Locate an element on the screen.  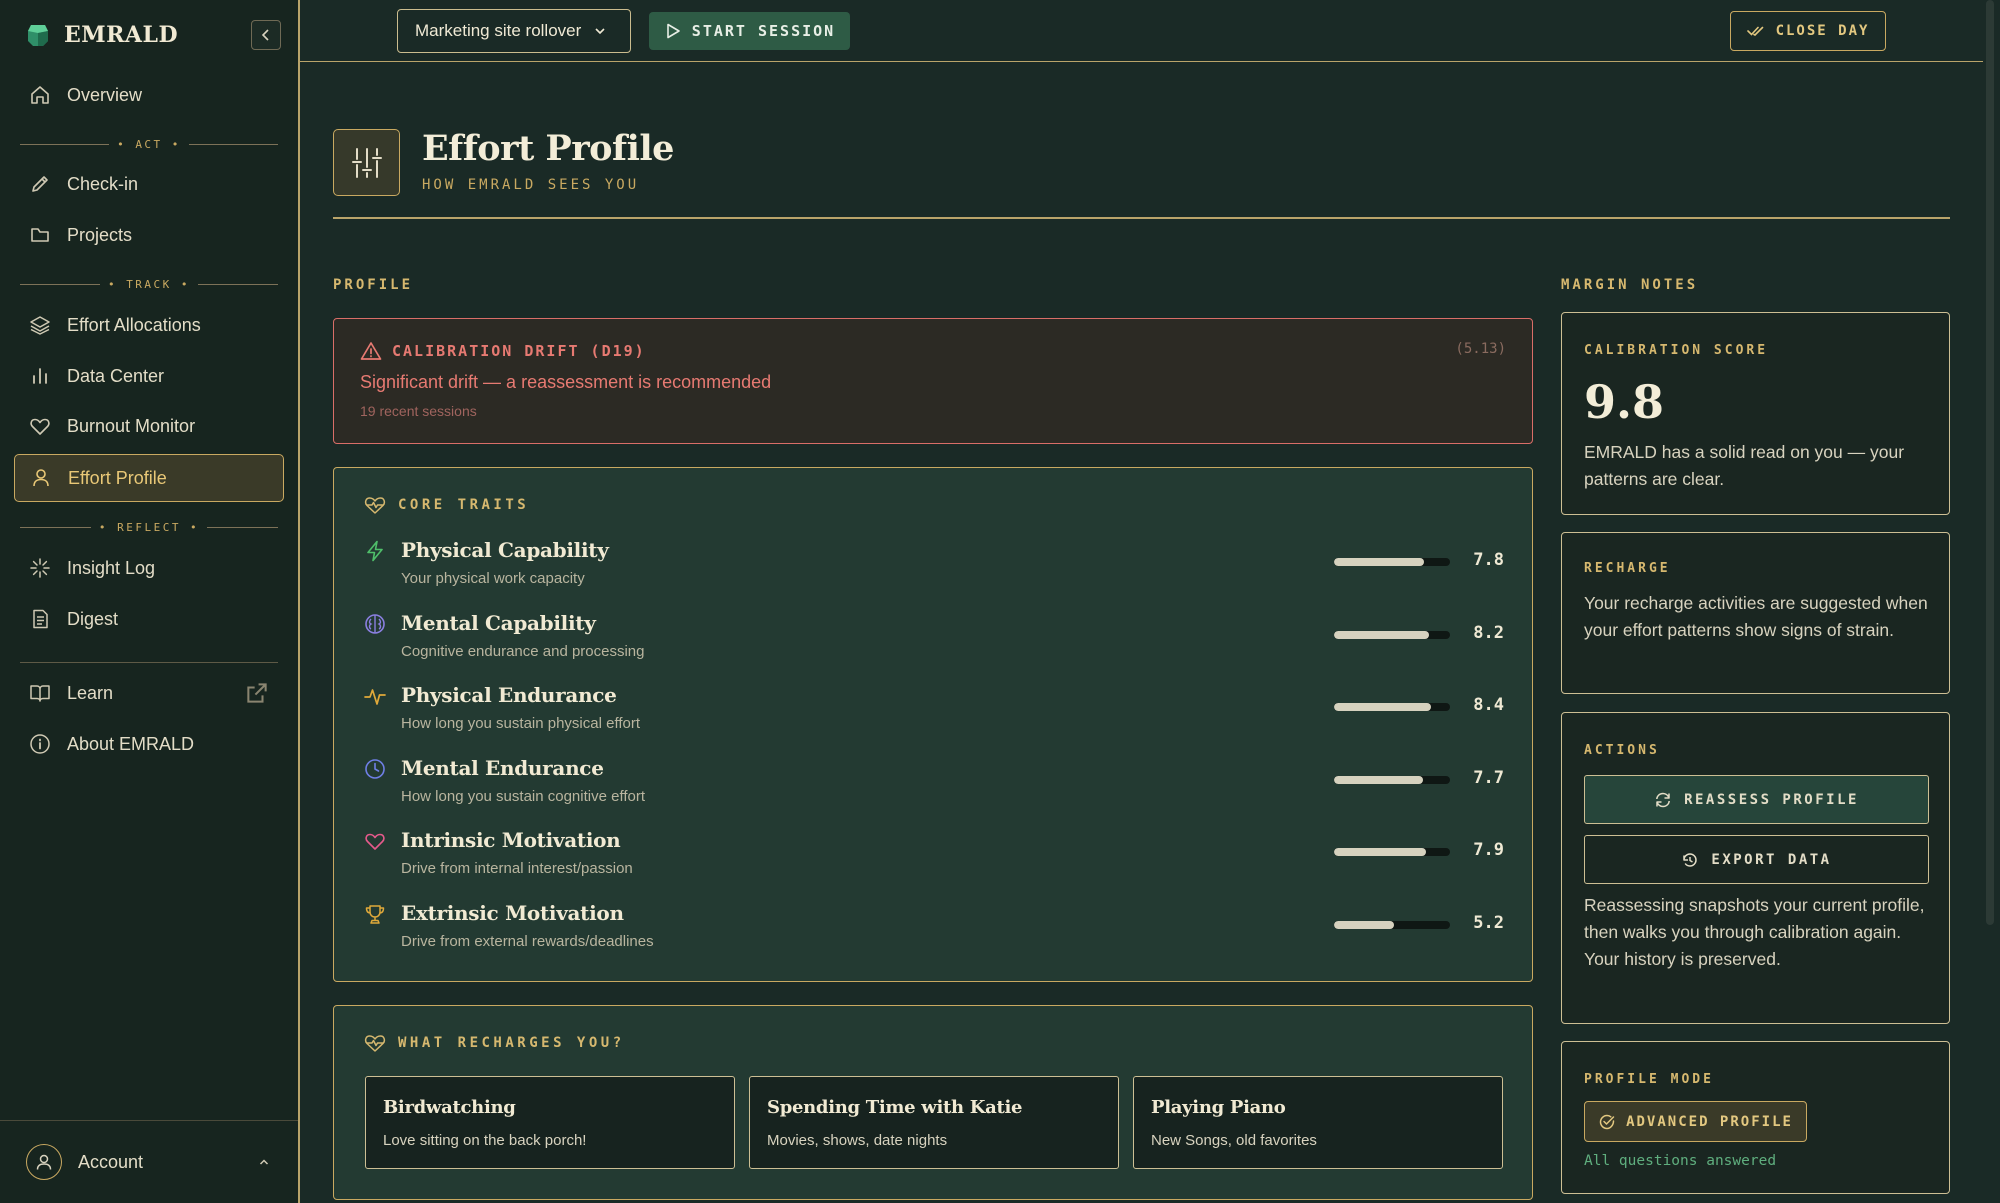
close-day-button: CLOSE DAY is located at coordinates (1808, 31).